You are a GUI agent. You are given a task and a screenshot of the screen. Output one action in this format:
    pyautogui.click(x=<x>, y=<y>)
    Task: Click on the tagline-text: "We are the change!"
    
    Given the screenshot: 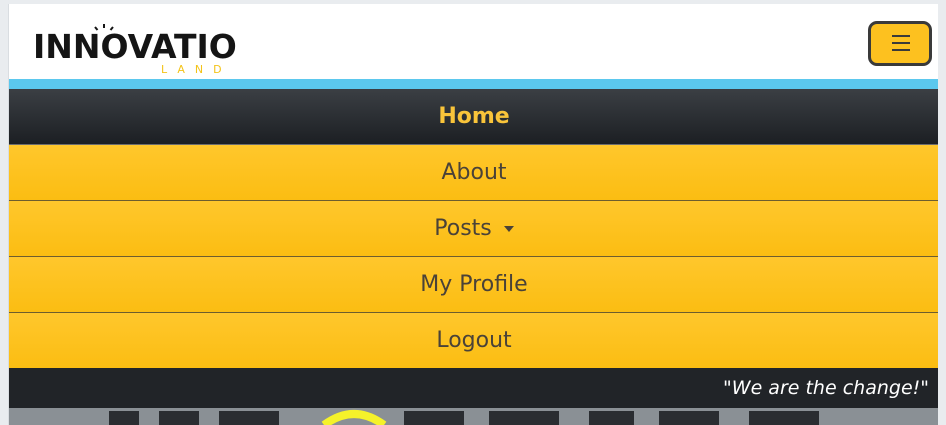 What is the action you would take?
    pyautogui.click(x=826, y=388)
    